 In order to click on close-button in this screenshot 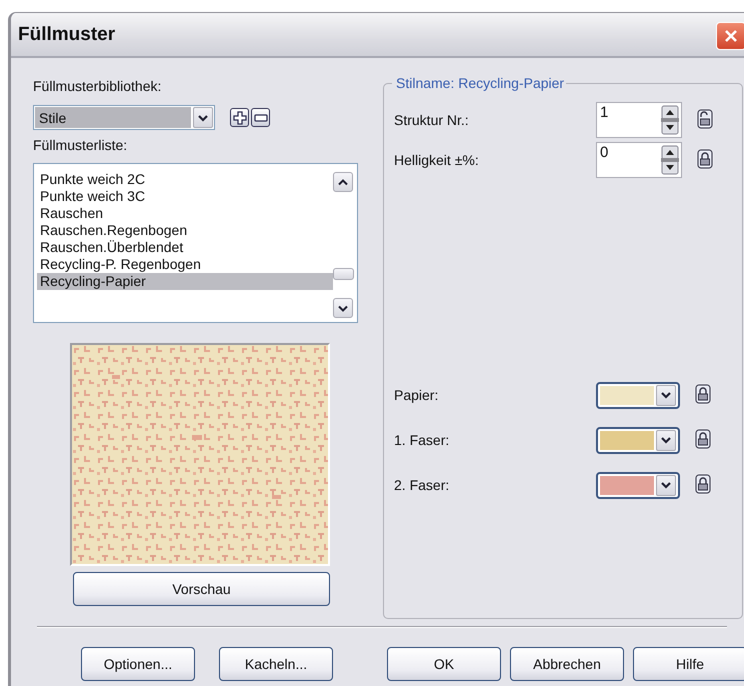, I will do `click(730, 36)`.